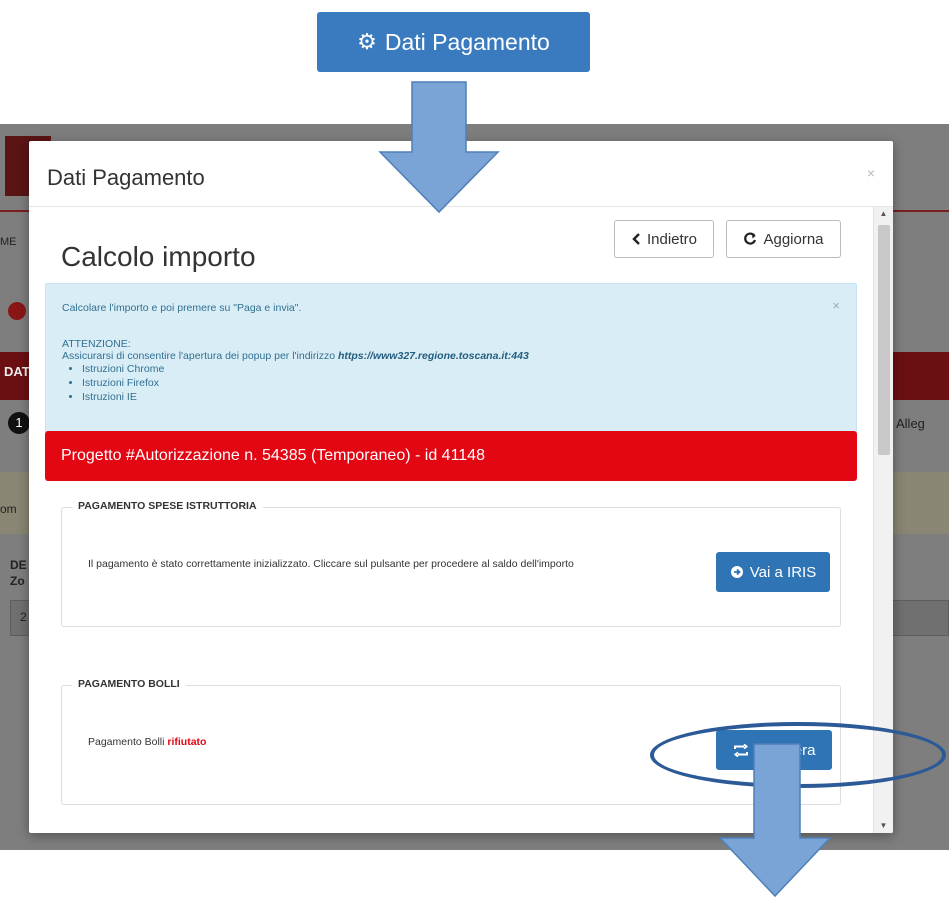 The width and height of the screenshot is (949, 900). What do you see at coordinates (736, 572) in the screenshot?
I see `arrow-circle-right-icon` at bounding box center [736, 572].